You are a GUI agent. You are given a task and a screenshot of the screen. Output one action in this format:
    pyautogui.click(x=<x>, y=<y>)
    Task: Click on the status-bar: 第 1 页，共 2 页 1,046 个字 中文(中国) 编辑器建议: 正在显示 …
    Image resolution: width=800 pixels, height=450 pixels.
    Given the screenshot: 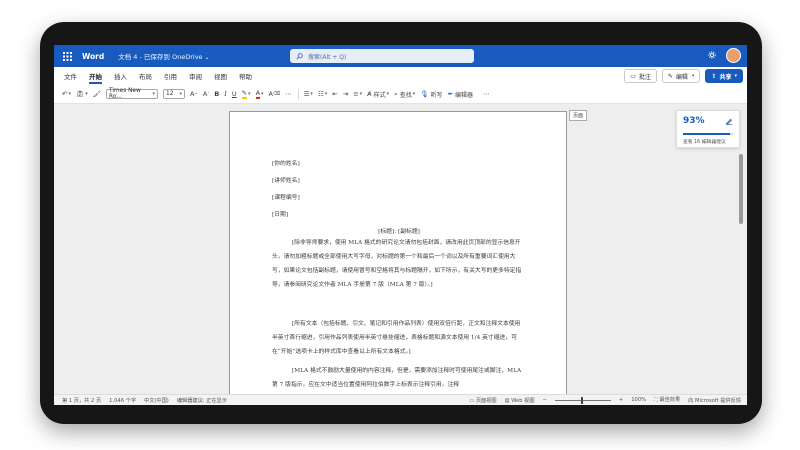 What is the action you would take?
    pyautogui.click(x=400, y=399)
    